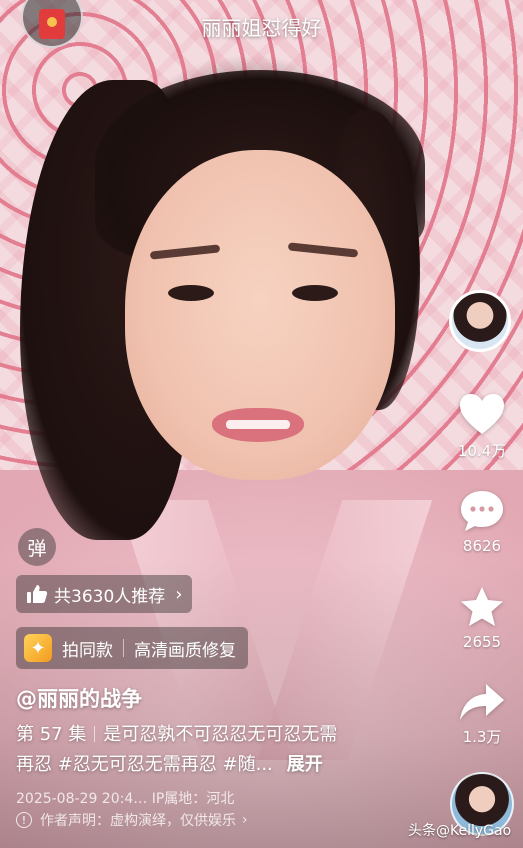 This screenshot has height=848, width=523. Describe the element at coordinates (110, 596) in the screenshot. I see `recommend-label: 共3630人推荐` at that location.